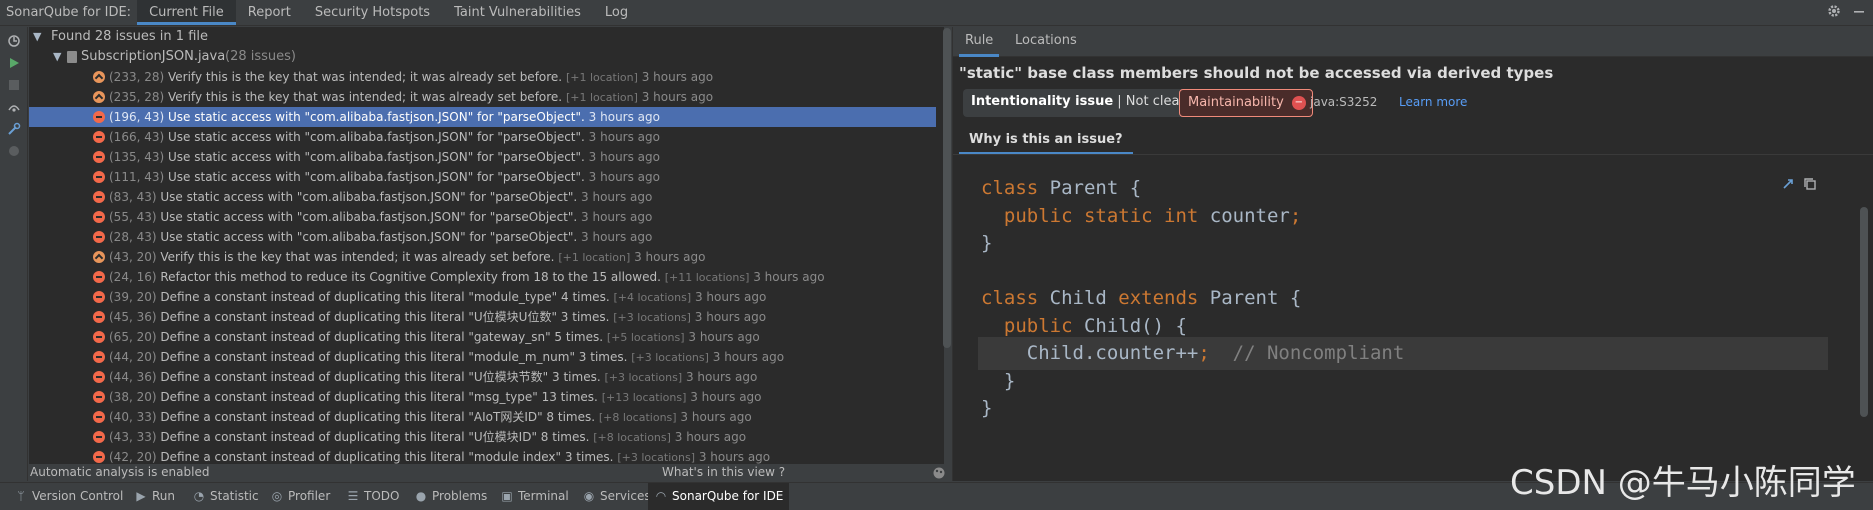 This screenshot has height=510, width=1873. I want to click on code-token: Child.counter++, so click(1090, 353).